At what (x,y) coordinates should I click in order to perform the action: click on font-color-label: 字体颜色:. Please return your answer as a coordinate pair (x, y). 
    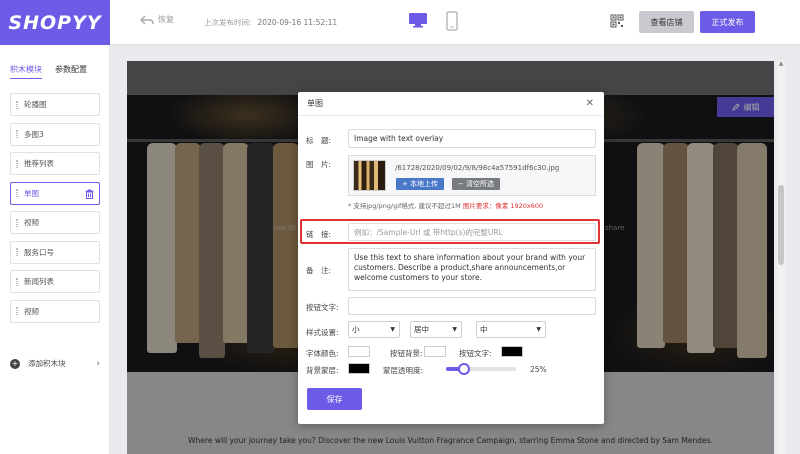
    Looking at the image, I should click on (322, 353).